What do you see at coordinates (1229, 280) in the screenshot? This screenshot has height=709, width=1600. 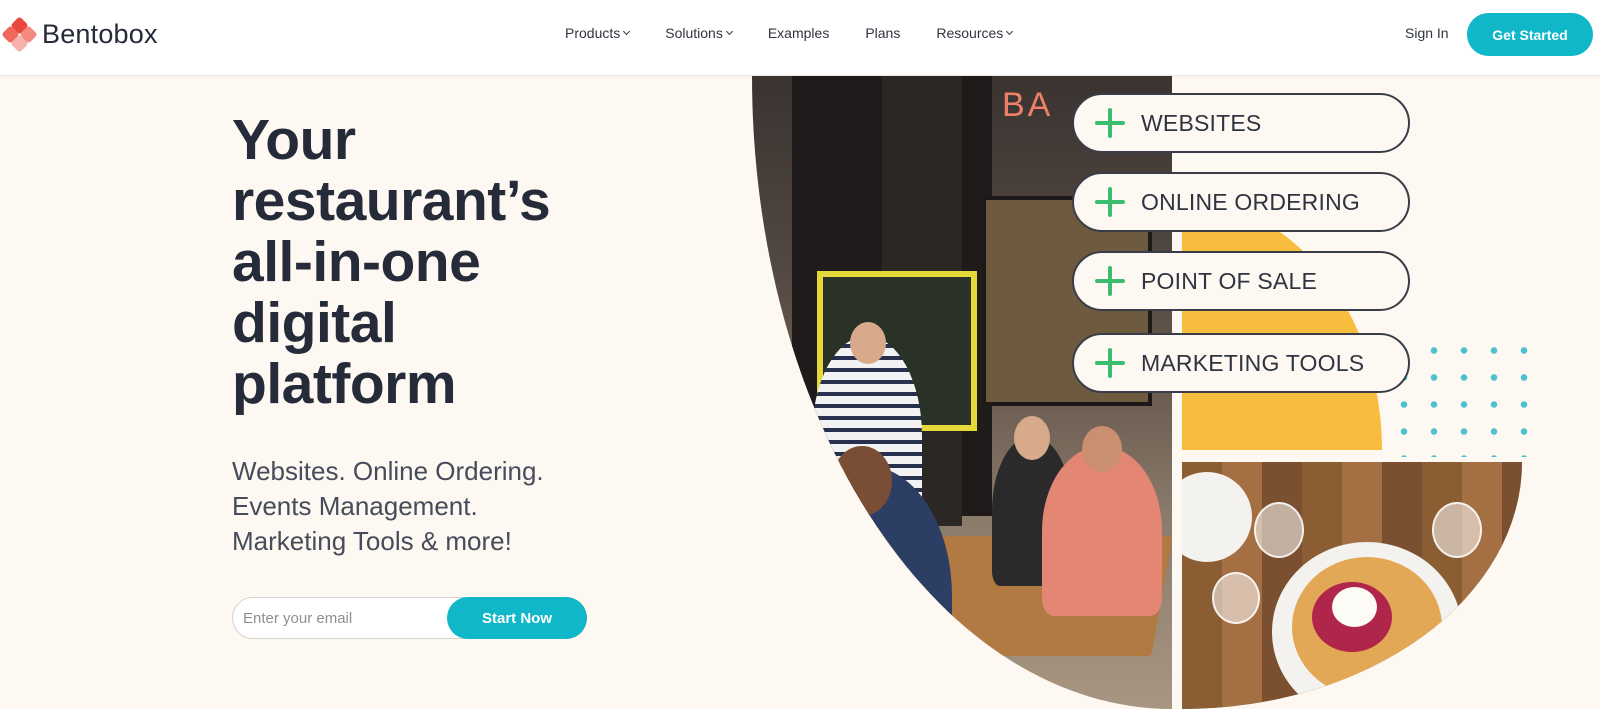 I see `feature-label: POINT OF SALE` at bounding box center [1229, 280].